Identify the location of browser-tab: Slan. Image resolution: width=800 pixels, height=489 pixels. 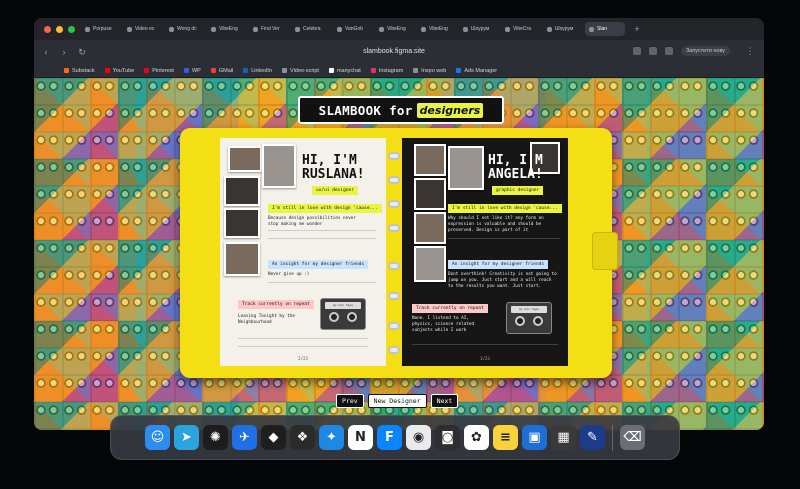
(605, 29).